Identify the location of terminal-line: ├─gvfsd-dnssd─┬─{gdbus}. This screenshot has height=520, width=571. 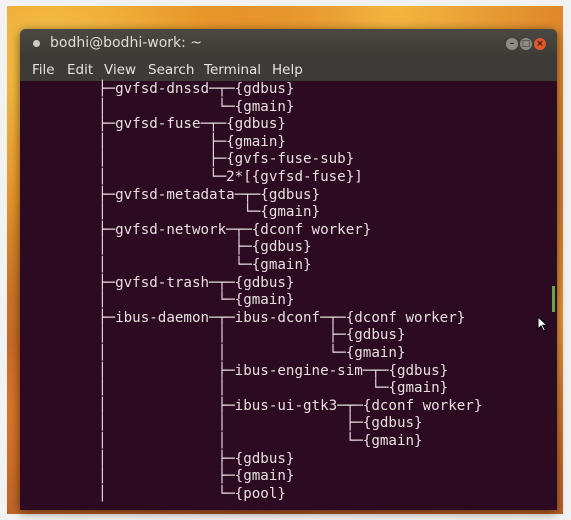
(196, 89).